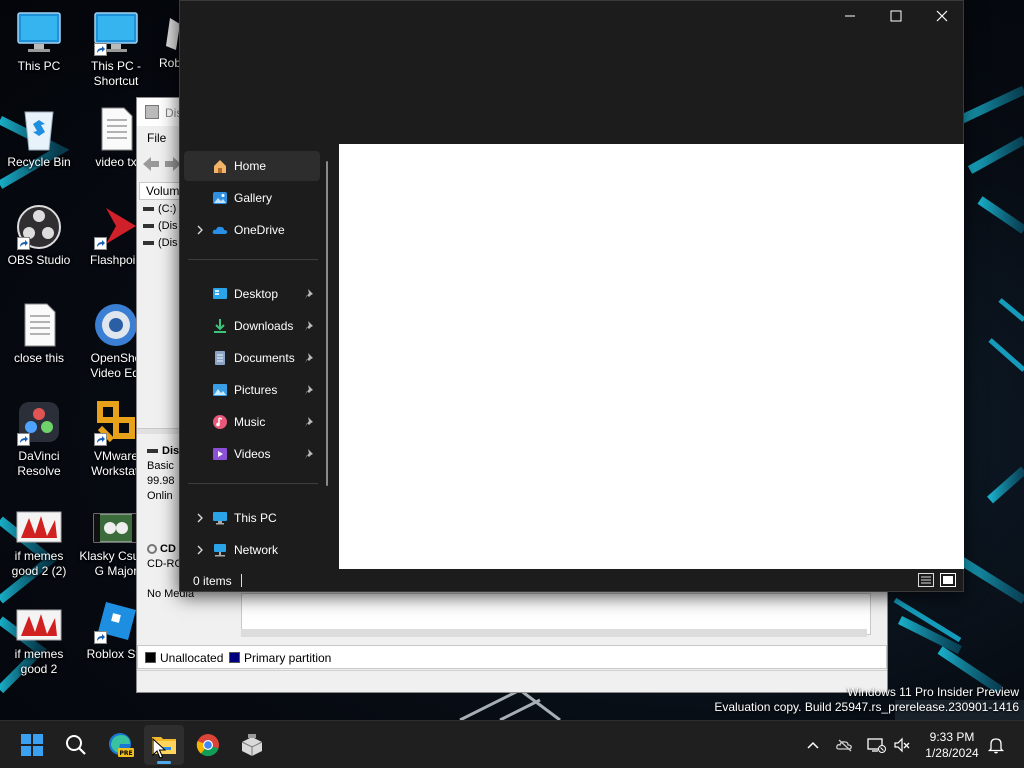  Describe the element at coordinates (288, 658) in the screenshot. I see `legend-label: Primary partition` at that location.